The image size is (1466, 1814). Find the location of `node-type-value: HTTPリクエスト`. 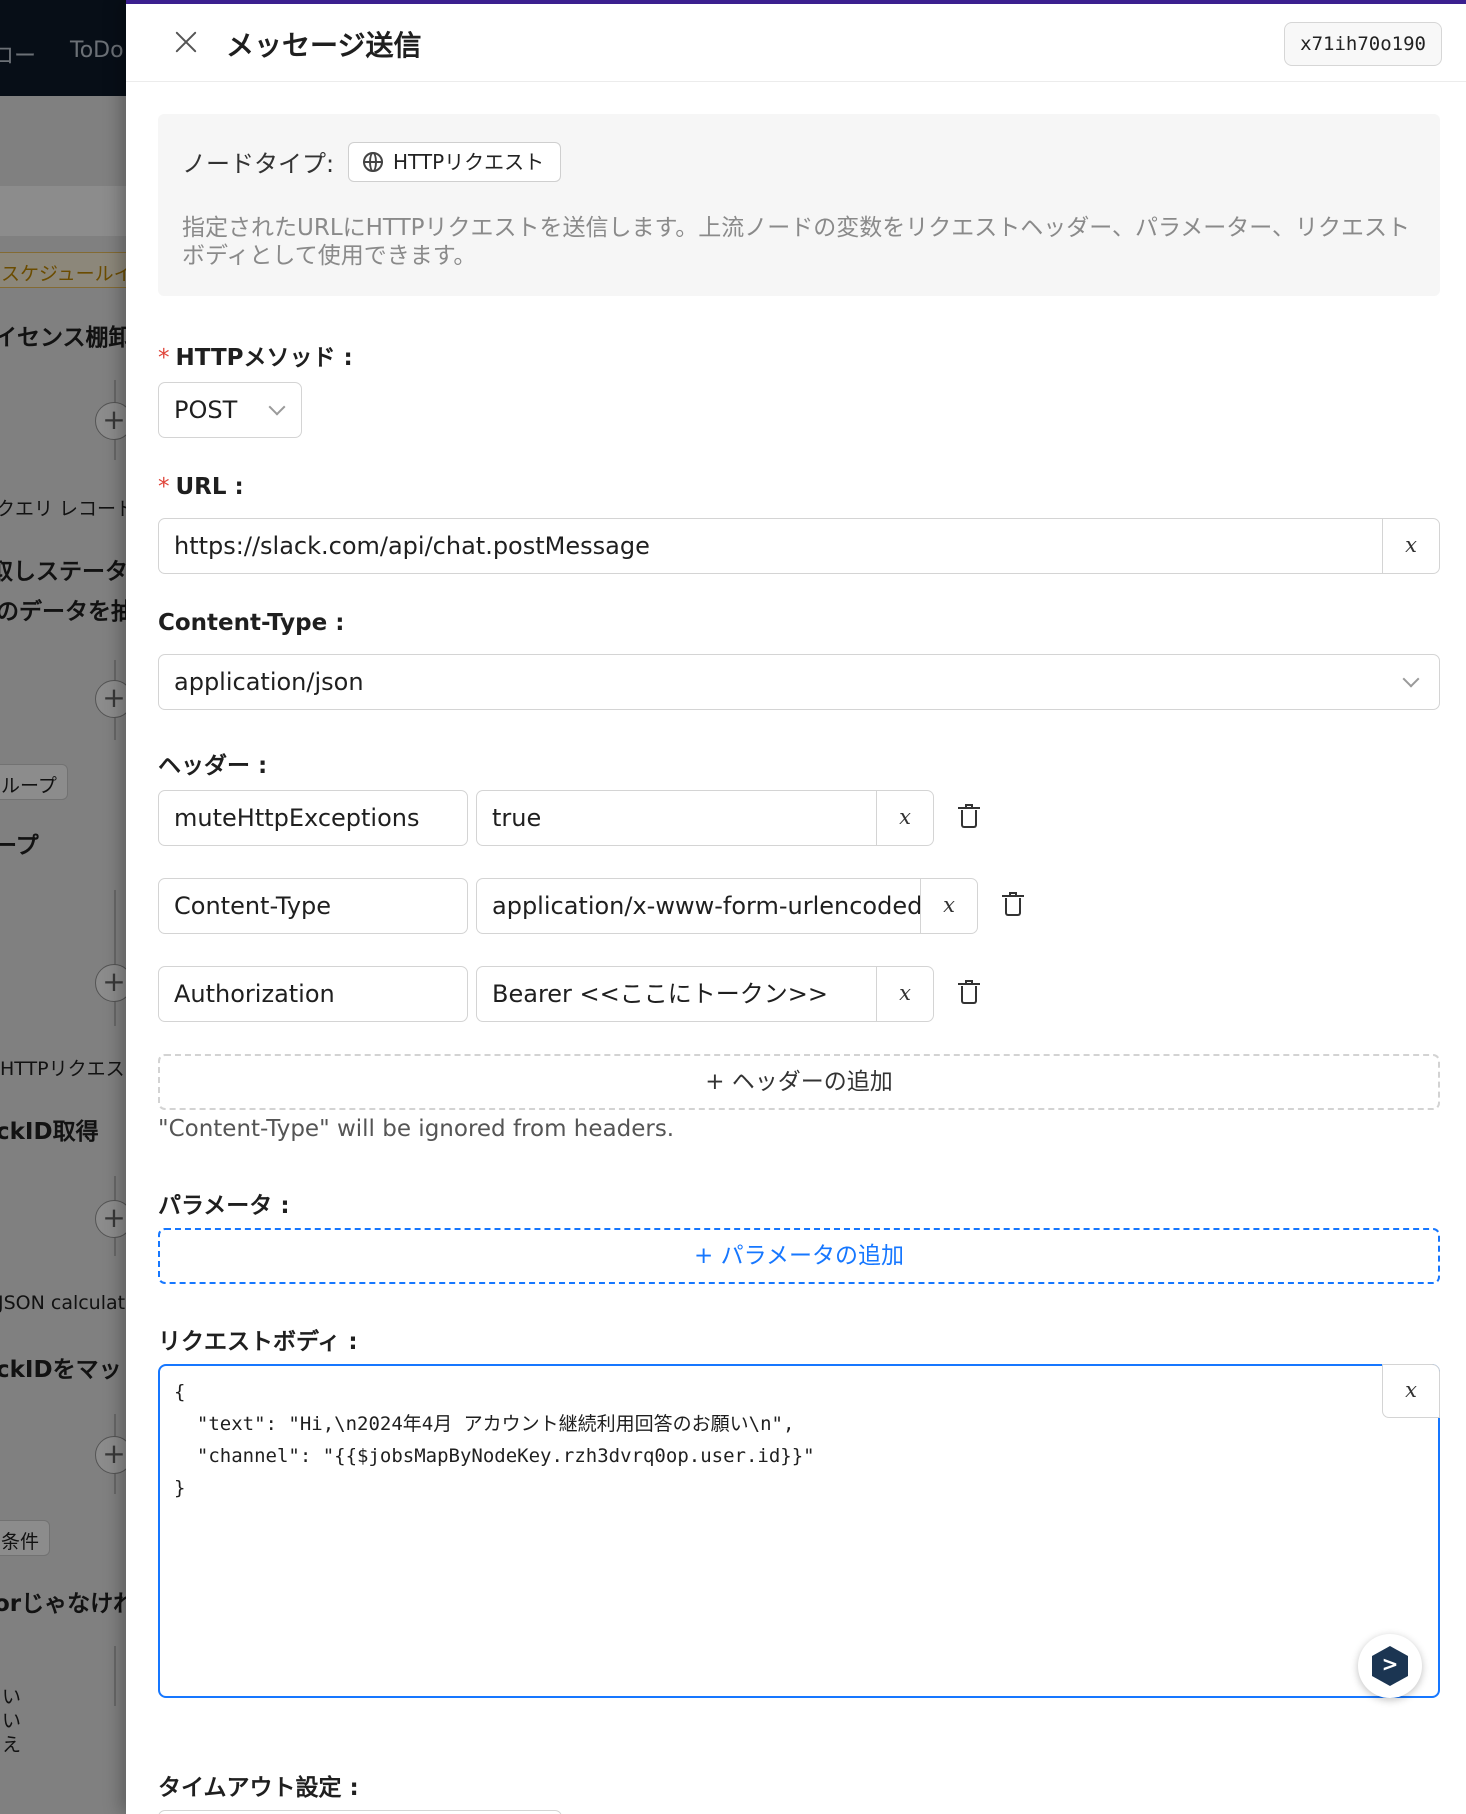

node-type-value: HTTPリクエスト is located at coordinates (469, 162).